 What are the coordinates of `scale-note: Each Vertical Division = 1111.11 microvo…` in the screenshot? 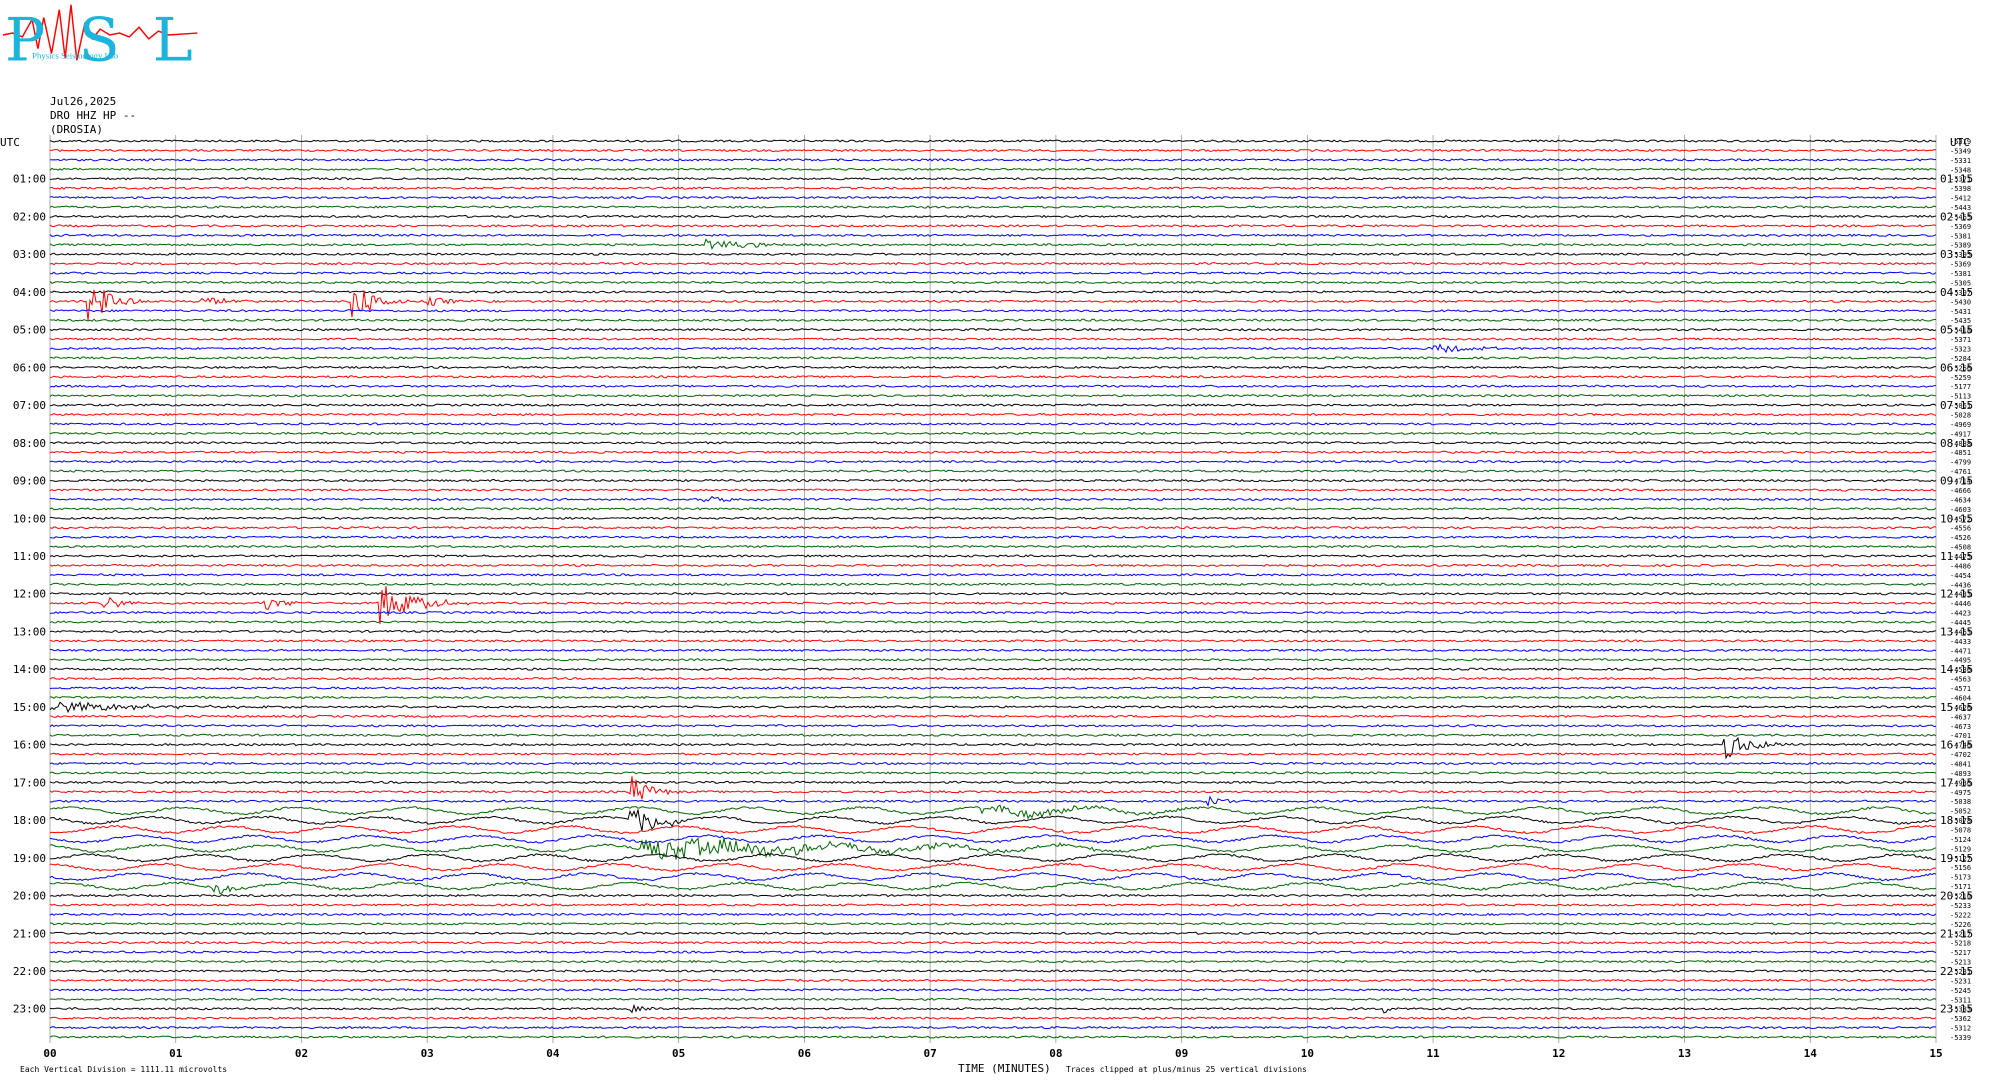 It's located at (123, 1069).